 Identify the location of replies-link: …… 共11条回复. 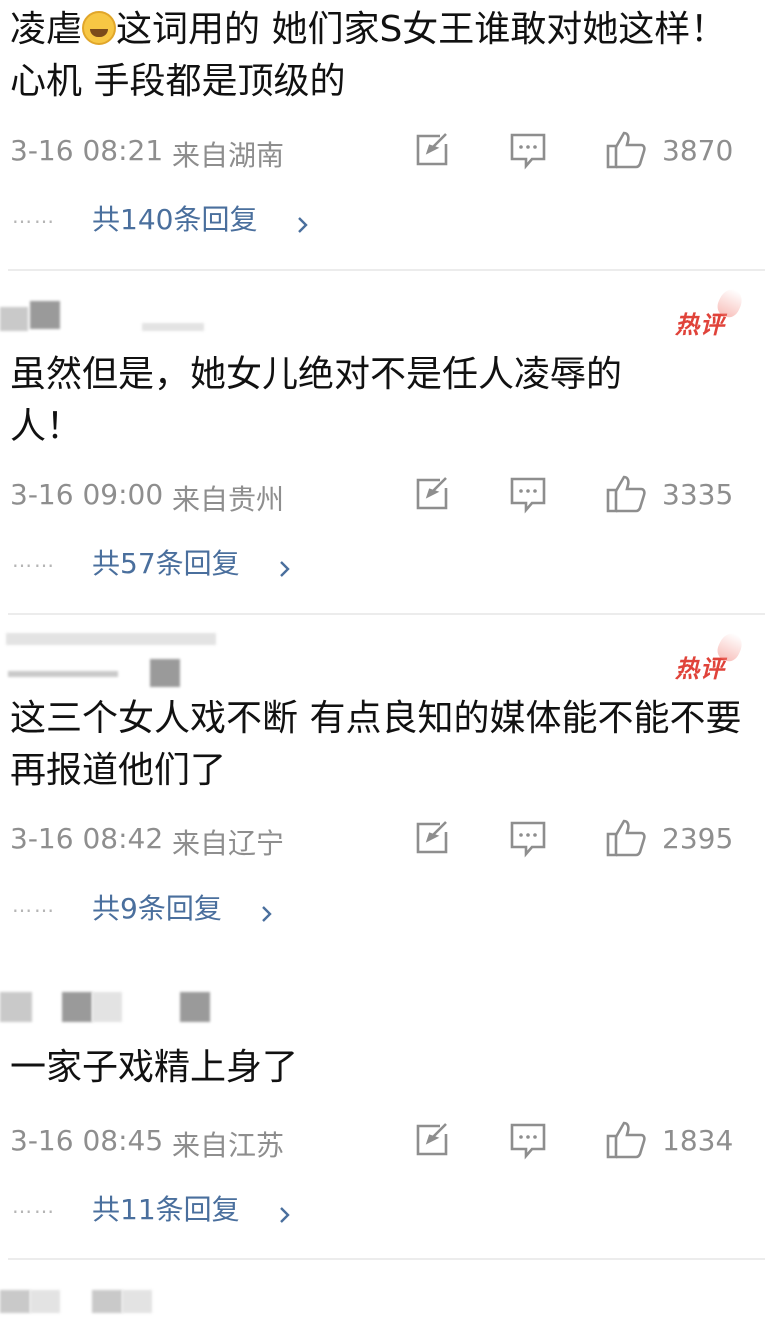
(162, 1206).